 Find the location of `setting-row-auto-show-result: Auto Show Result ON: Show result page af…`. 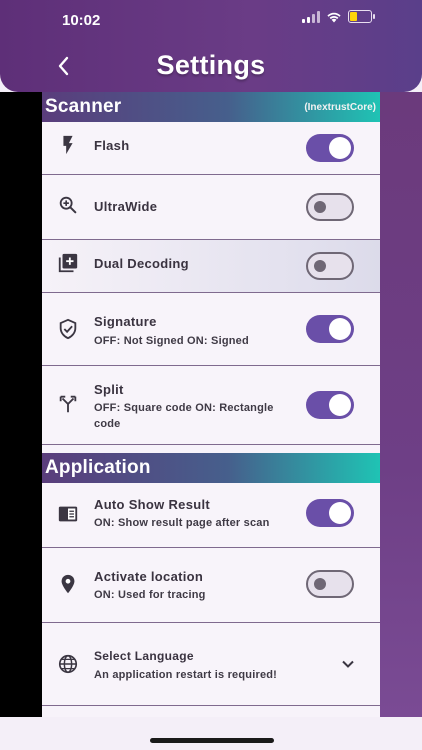

setting-row-auto-show-result: Auto Show Result ON: Show result page af… is located at coordinates (211, 515).